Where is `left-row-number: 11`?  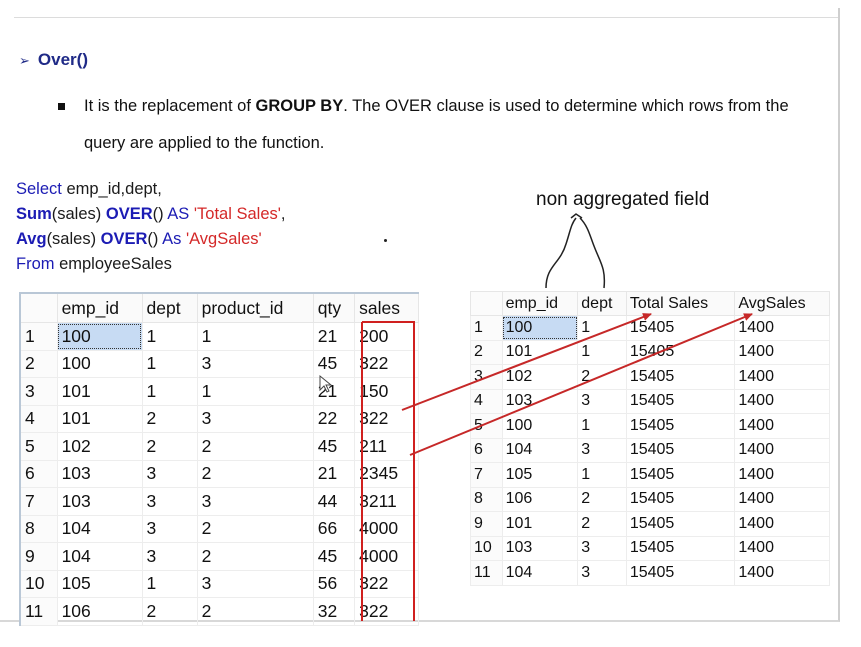
left-row-number: 11 is located at coordinates (38, 611).